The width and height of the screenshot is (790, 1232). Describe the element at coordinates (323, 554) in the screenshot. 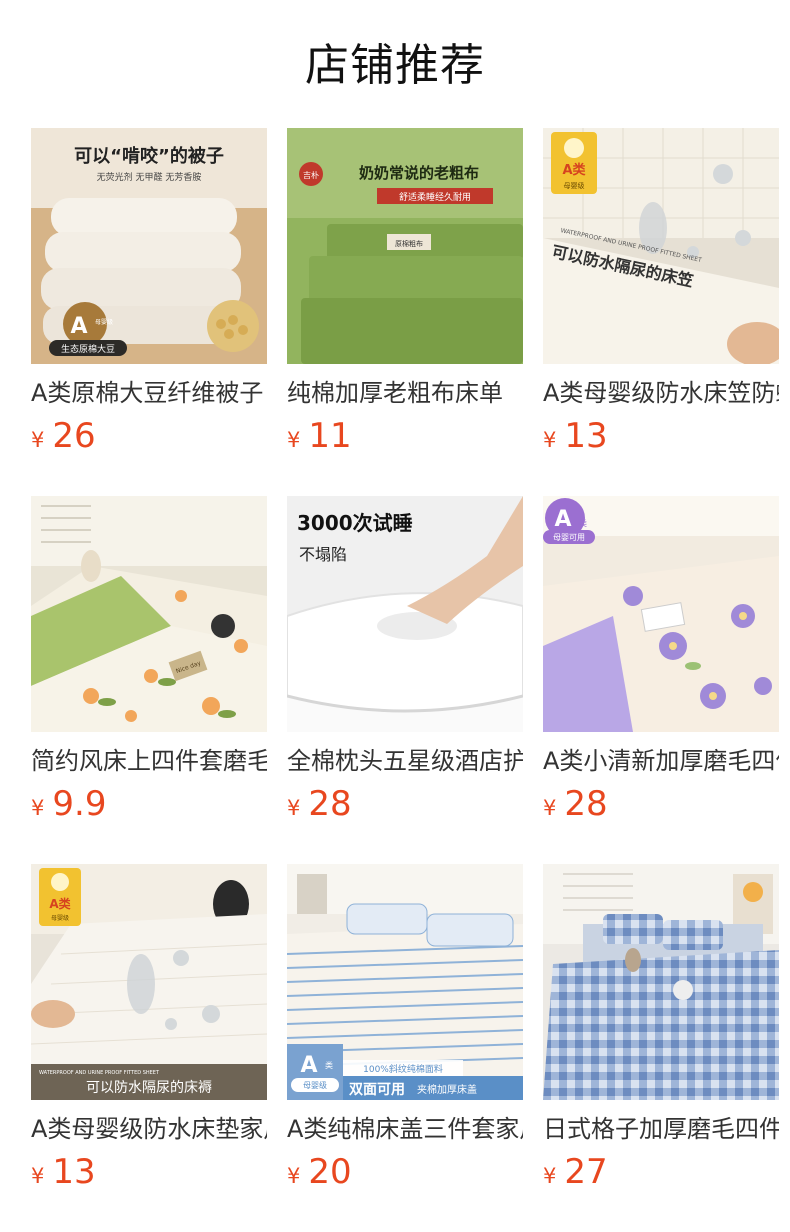

I see `image-subline: 不塌陷` at that location.